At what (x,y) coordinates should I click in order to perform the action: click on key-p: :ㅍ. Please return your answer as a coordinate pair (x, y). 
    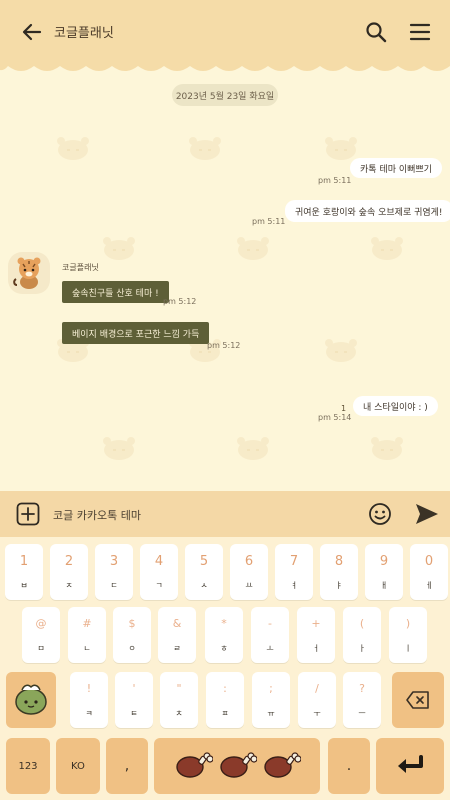
    Looking at the image, I should click on (225, 700).